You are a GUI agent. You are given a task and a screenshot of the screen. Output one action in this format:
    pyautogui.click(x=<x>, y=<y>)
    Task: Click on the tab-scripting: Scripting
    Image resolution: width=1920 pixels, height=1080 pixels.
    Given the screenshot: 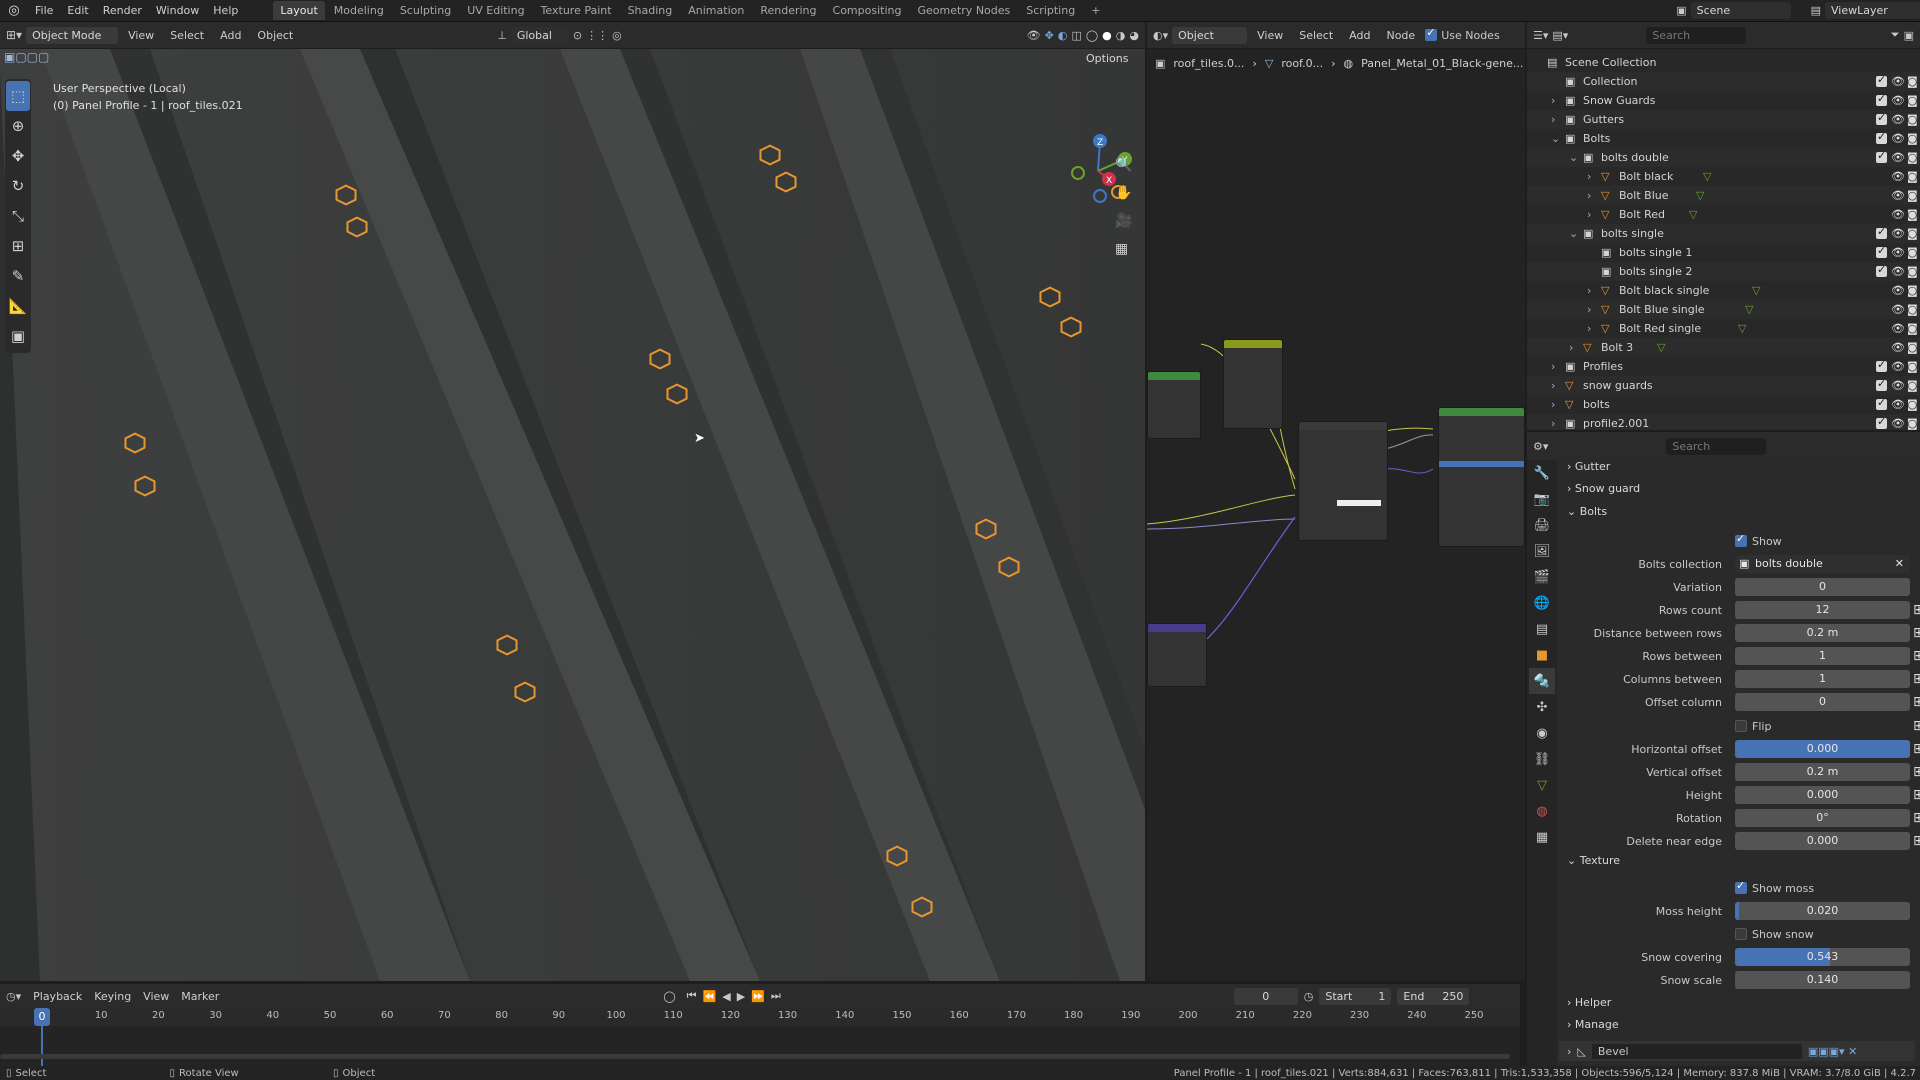 What is the action you would take?
    pyautogui.click(x=1050, y=10)
    